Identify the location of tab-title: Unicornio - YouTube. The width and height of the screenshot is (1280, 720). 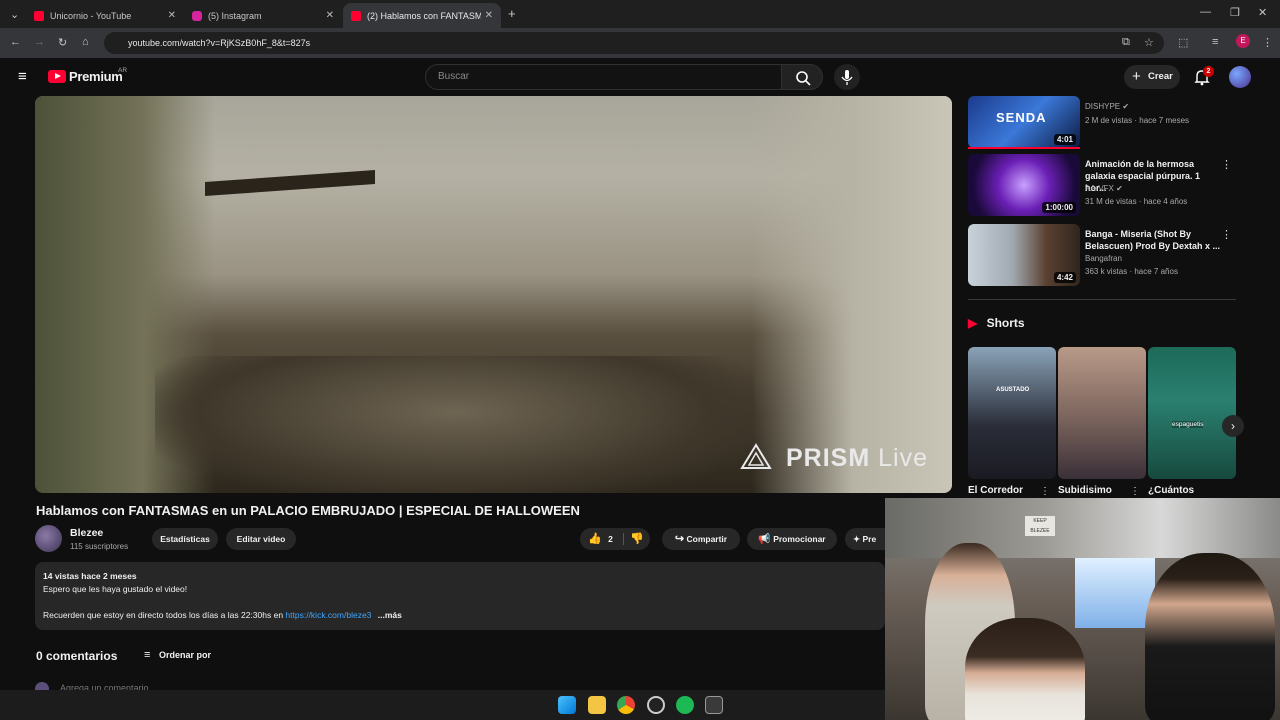
(91, 15).